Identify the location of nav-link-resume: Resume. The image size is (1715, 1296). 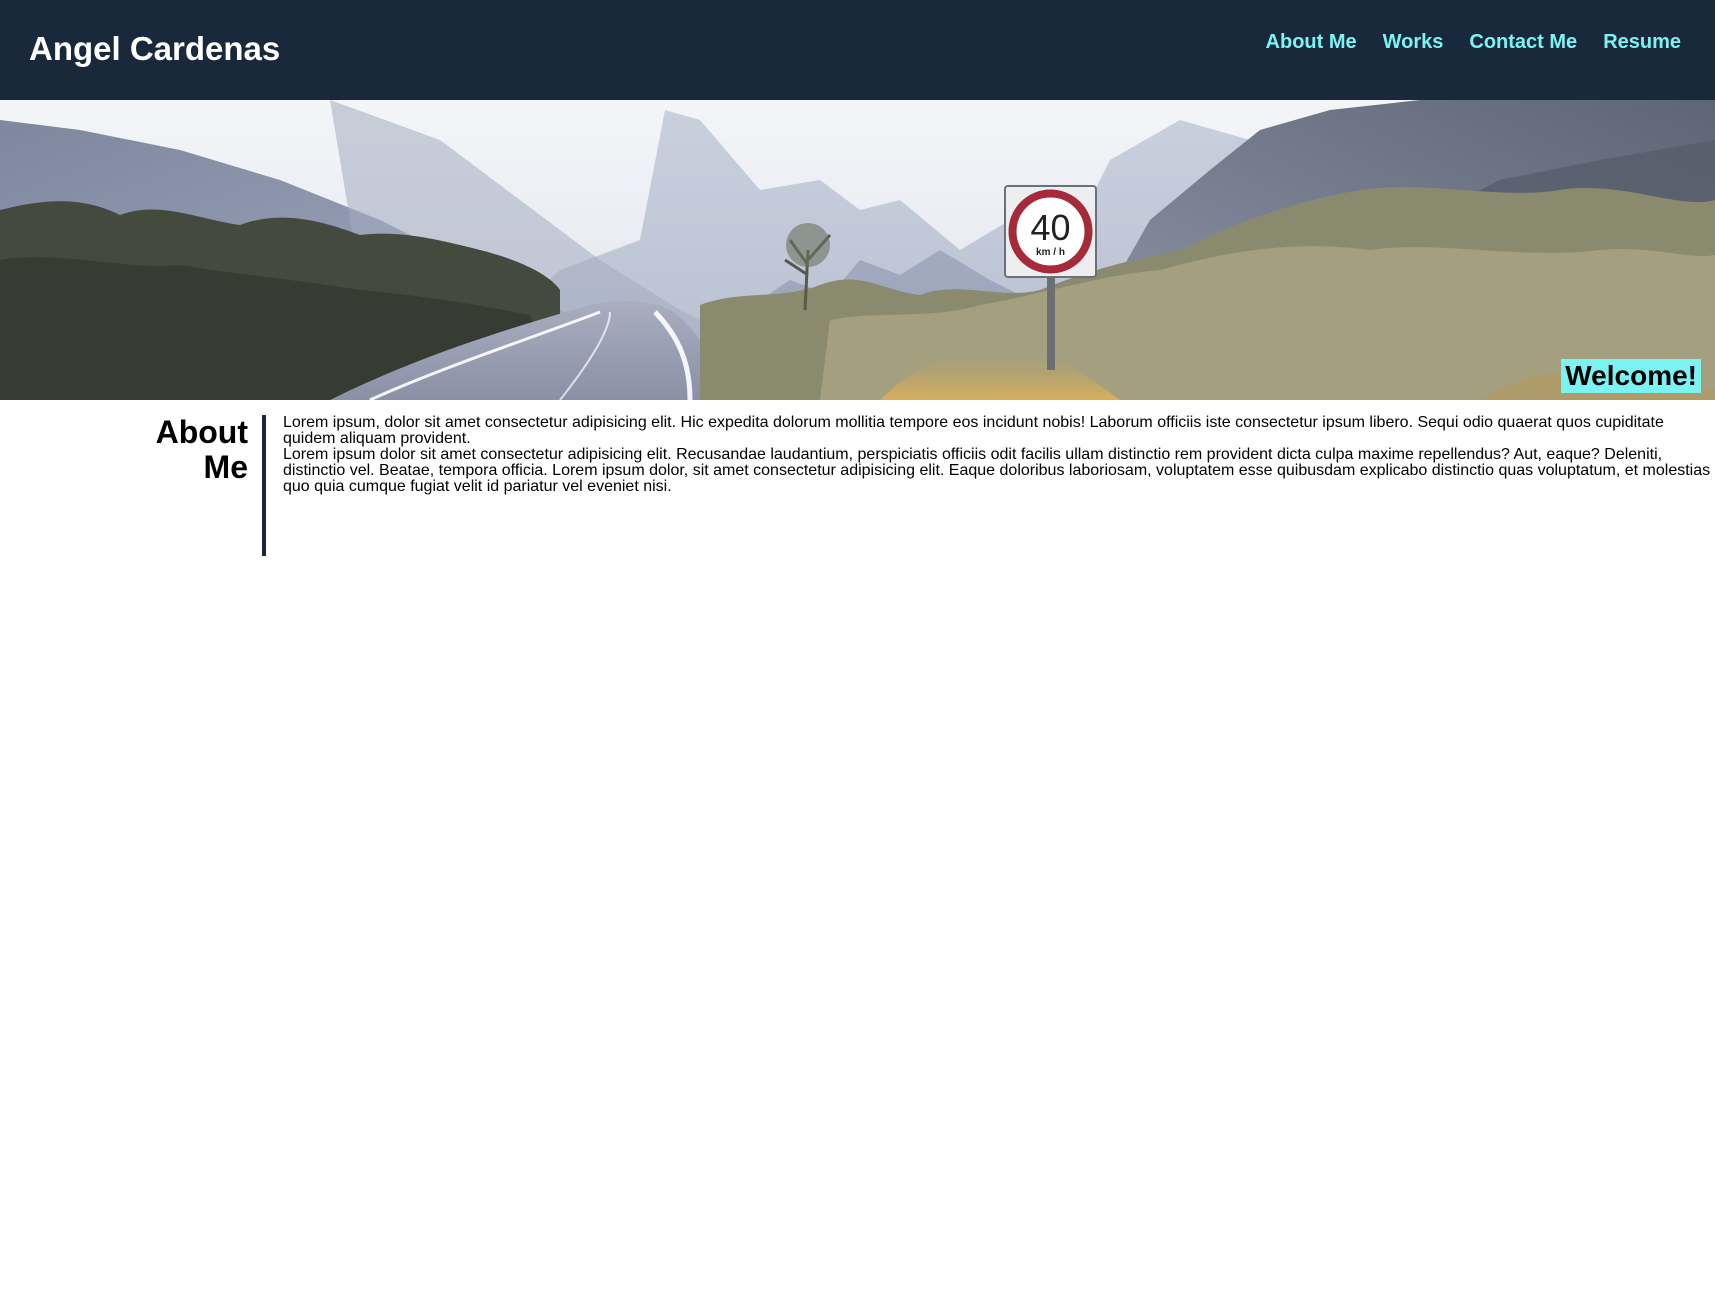
(1642, 42).